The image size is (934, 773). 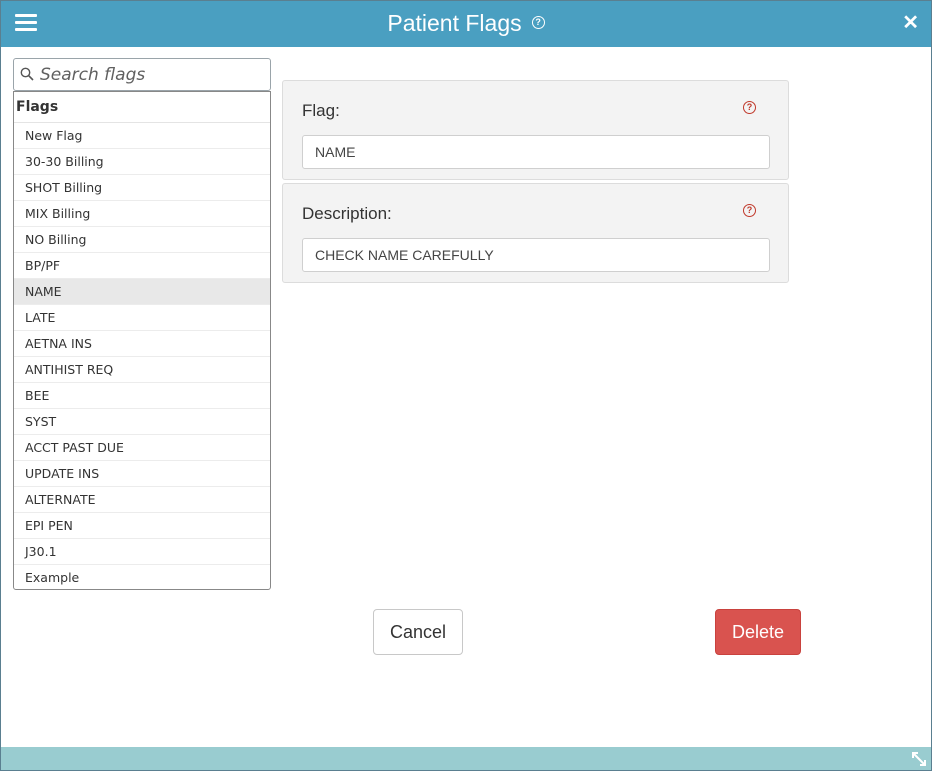 I want to click on list-item: 30-30 Billing, so click(x=142, y=162).